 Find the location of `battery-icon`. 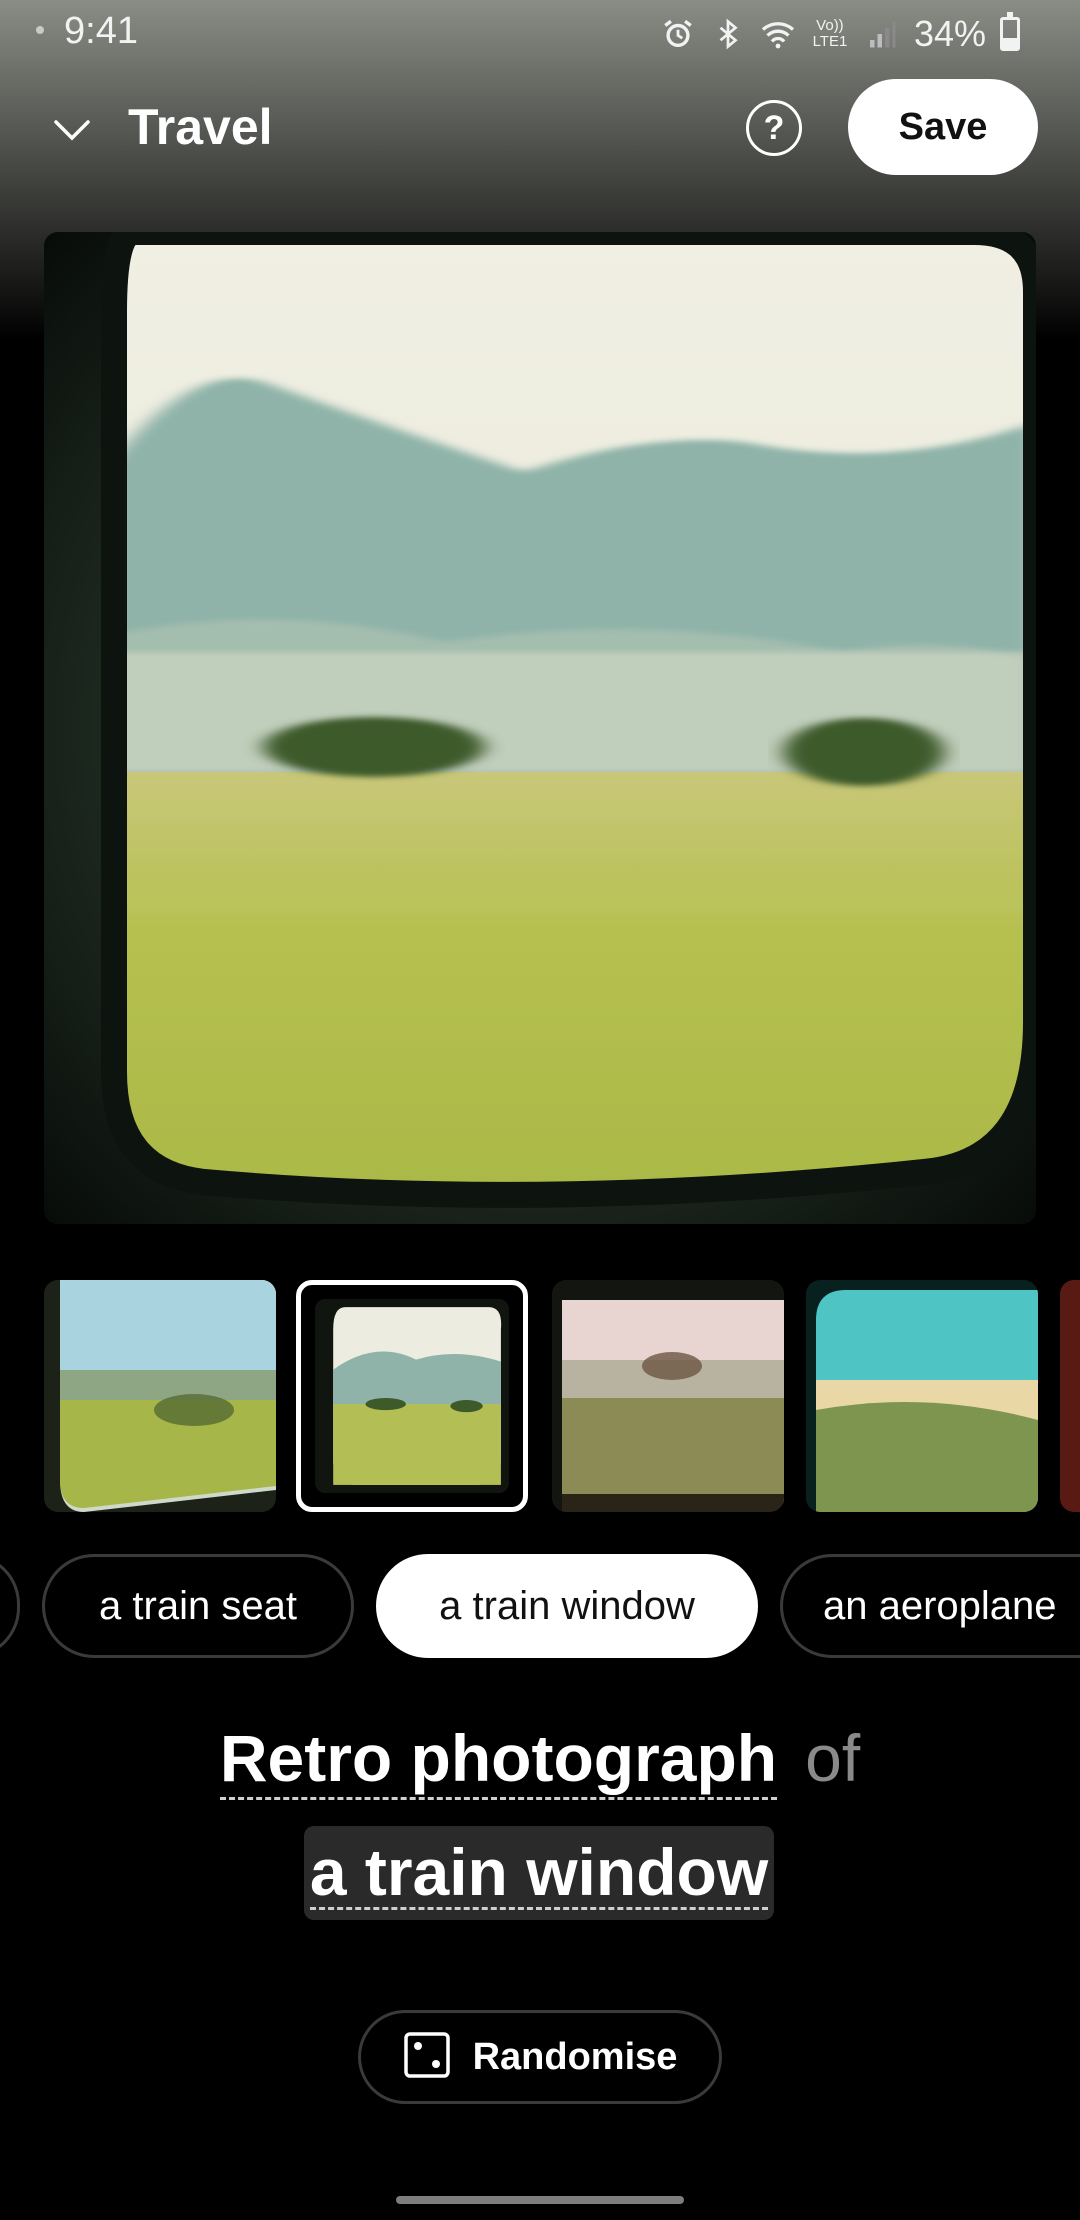

battery-icon is located at coordinates (1010, 31).